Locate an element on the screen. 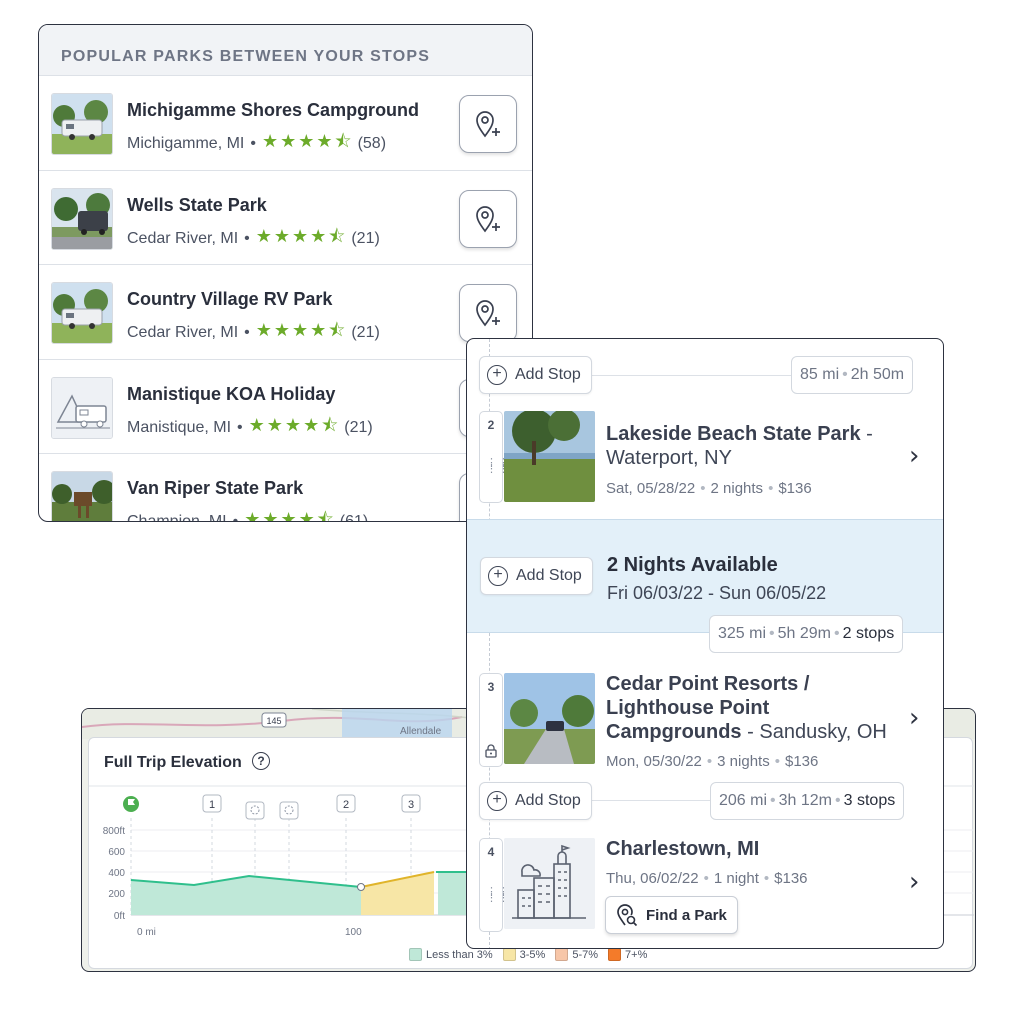  stop-nights: 1 night is located at coordinates (736, 878).